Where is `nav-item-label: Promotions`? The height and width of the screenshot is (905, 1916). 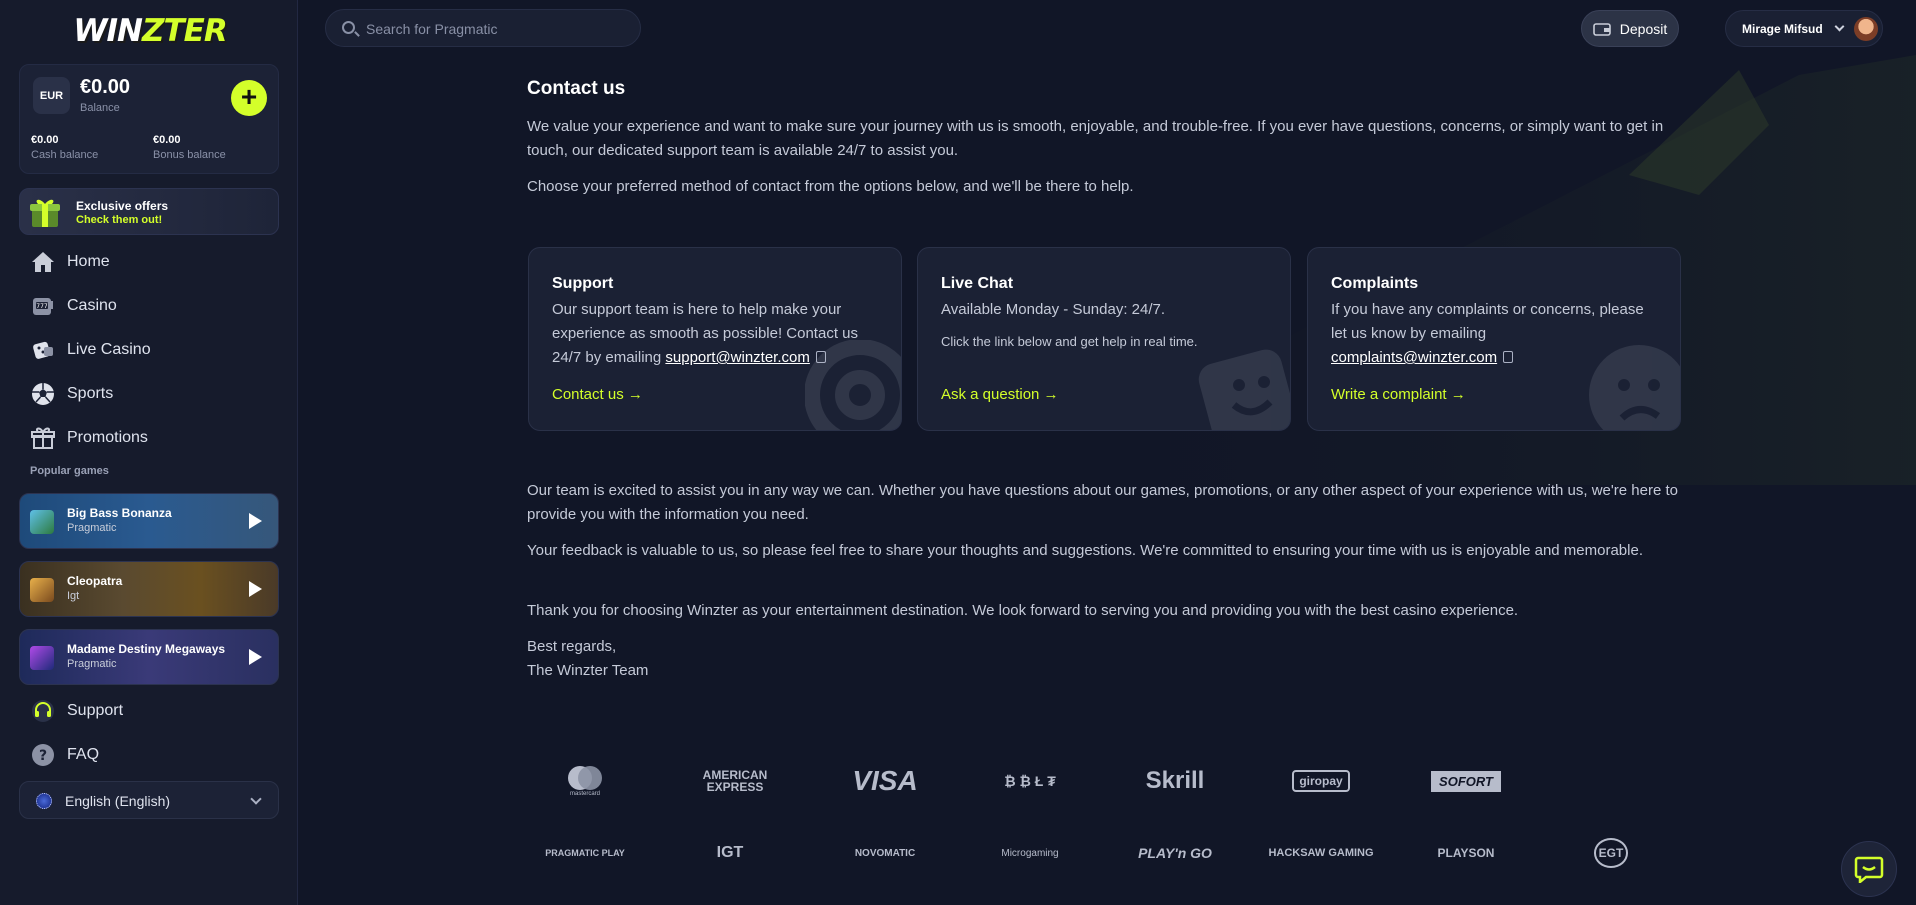
nav-item-label: Promotions is located at coordinates (107, 437).